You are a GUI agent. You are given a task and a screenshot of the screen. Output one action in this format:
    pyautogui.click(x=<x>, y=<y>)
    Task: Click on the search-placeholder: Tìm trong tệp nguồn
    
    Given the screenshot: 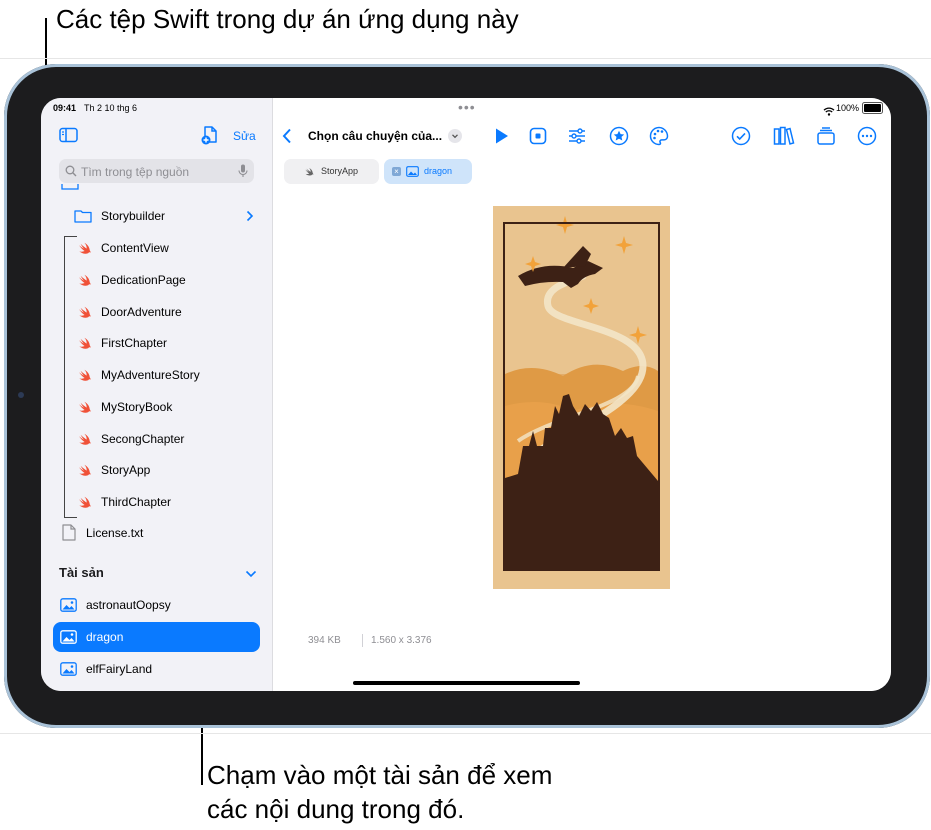 What is the action you would take?
    pyautogui.click(x=135, y=172)
    